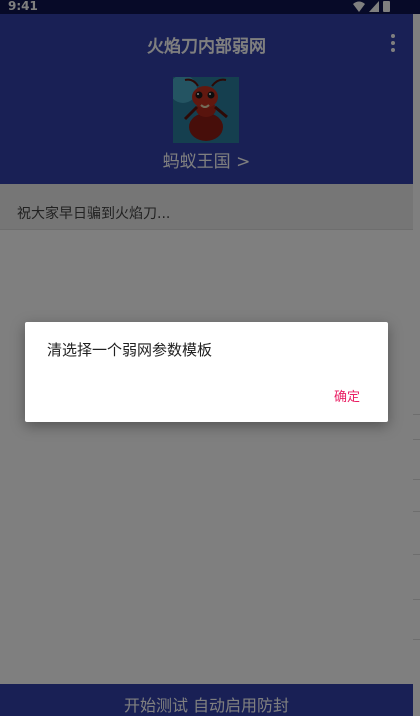 The height and width of the screenshot is (716, 420). I want to click on dialog-message: 清选择一个弱网参数模板, so click(130, 350).